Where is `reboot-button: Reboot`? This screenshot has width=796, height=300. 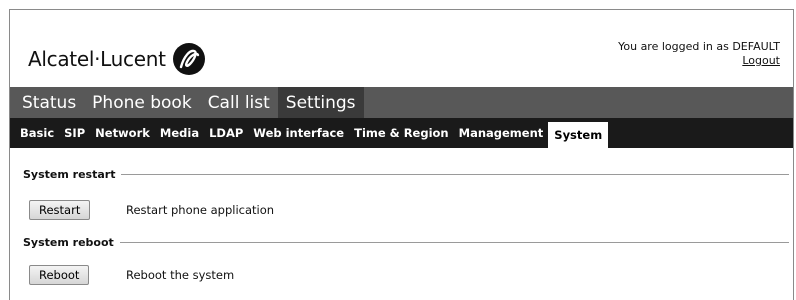 reboot-button: Reboot is located at coordinates (59, 275).